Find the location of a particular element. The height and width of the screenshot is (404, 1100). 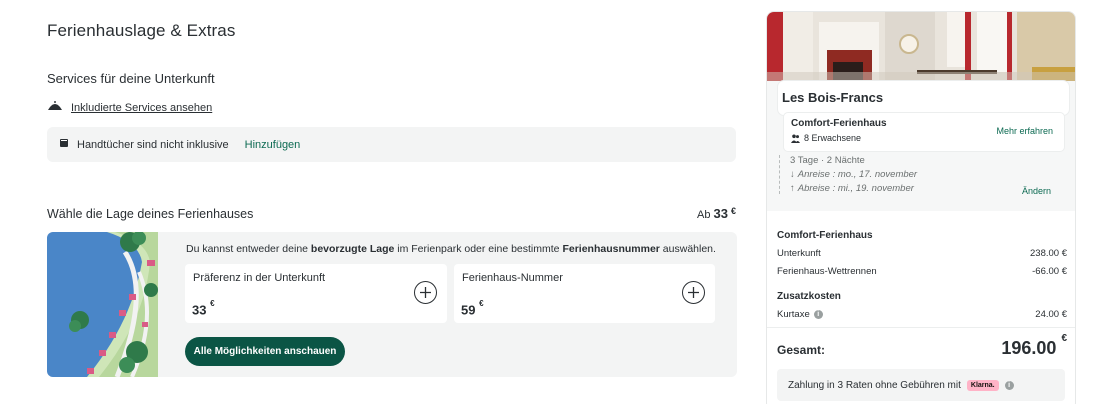

guests-row: 8 Erwachsene is located at coordinates (826, 138).